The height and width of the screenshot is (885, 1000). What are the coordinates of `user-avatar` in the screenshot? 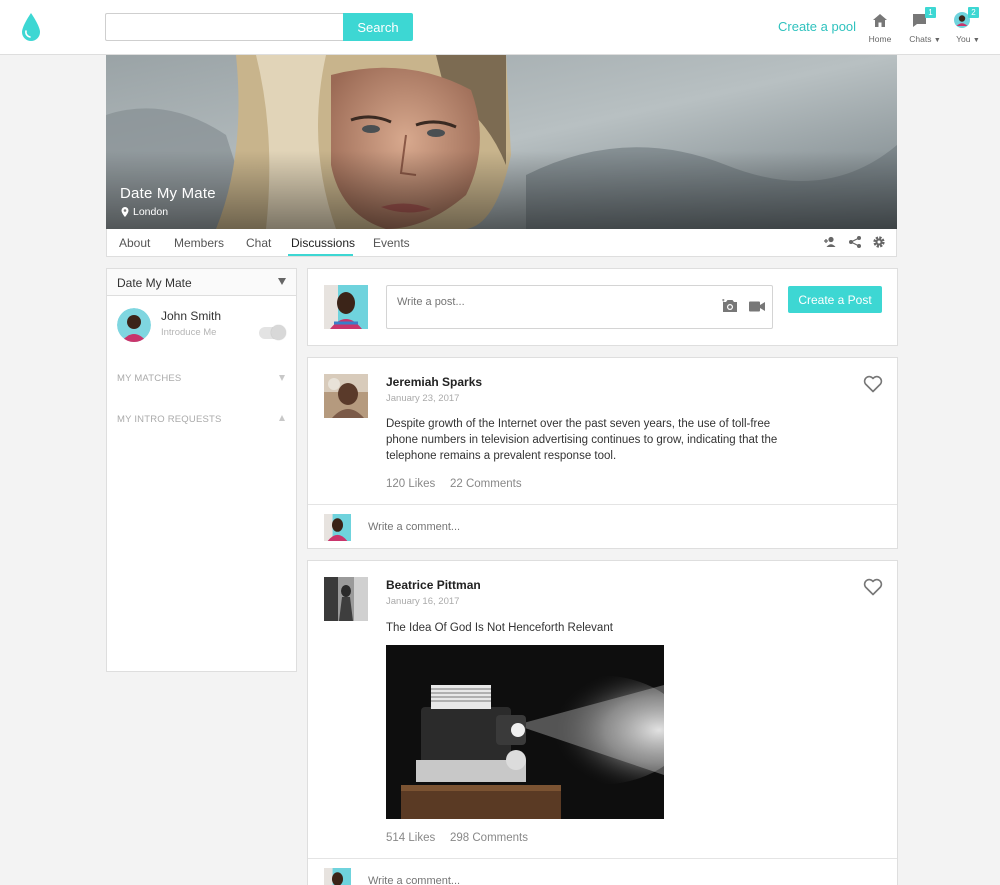 It's located at (134, 325).